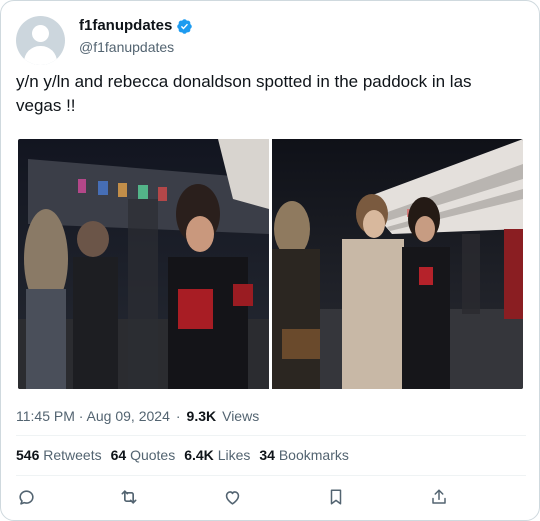  I want to click on retweet-button, so click(129, 497).